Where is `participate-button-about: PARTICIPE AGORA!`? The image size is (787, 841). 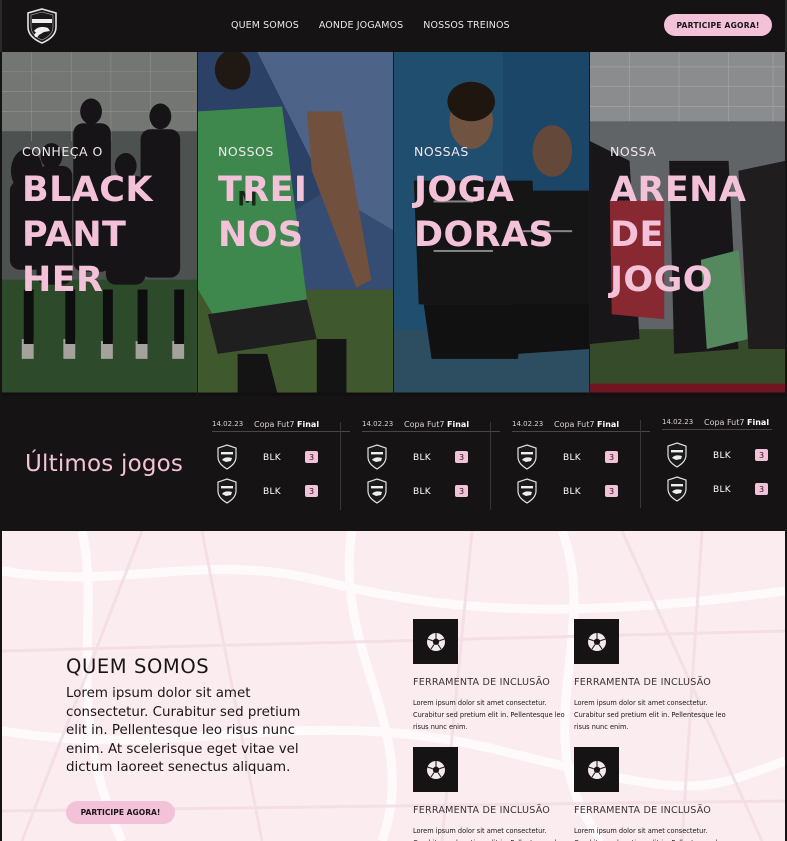
participate-button-about: PARTICIPE AGORA! is located at coordinates (120, 812).